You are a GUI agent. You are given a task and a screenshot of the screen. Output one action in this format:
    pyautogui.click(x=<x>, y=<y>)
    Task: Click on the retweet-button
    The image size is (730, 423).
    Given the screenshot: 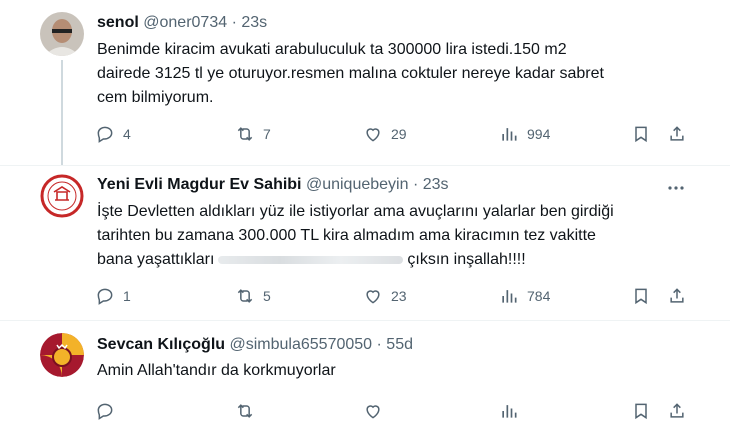 What is the action you would take?
    pyautogui.click(x=245, y=411)
    